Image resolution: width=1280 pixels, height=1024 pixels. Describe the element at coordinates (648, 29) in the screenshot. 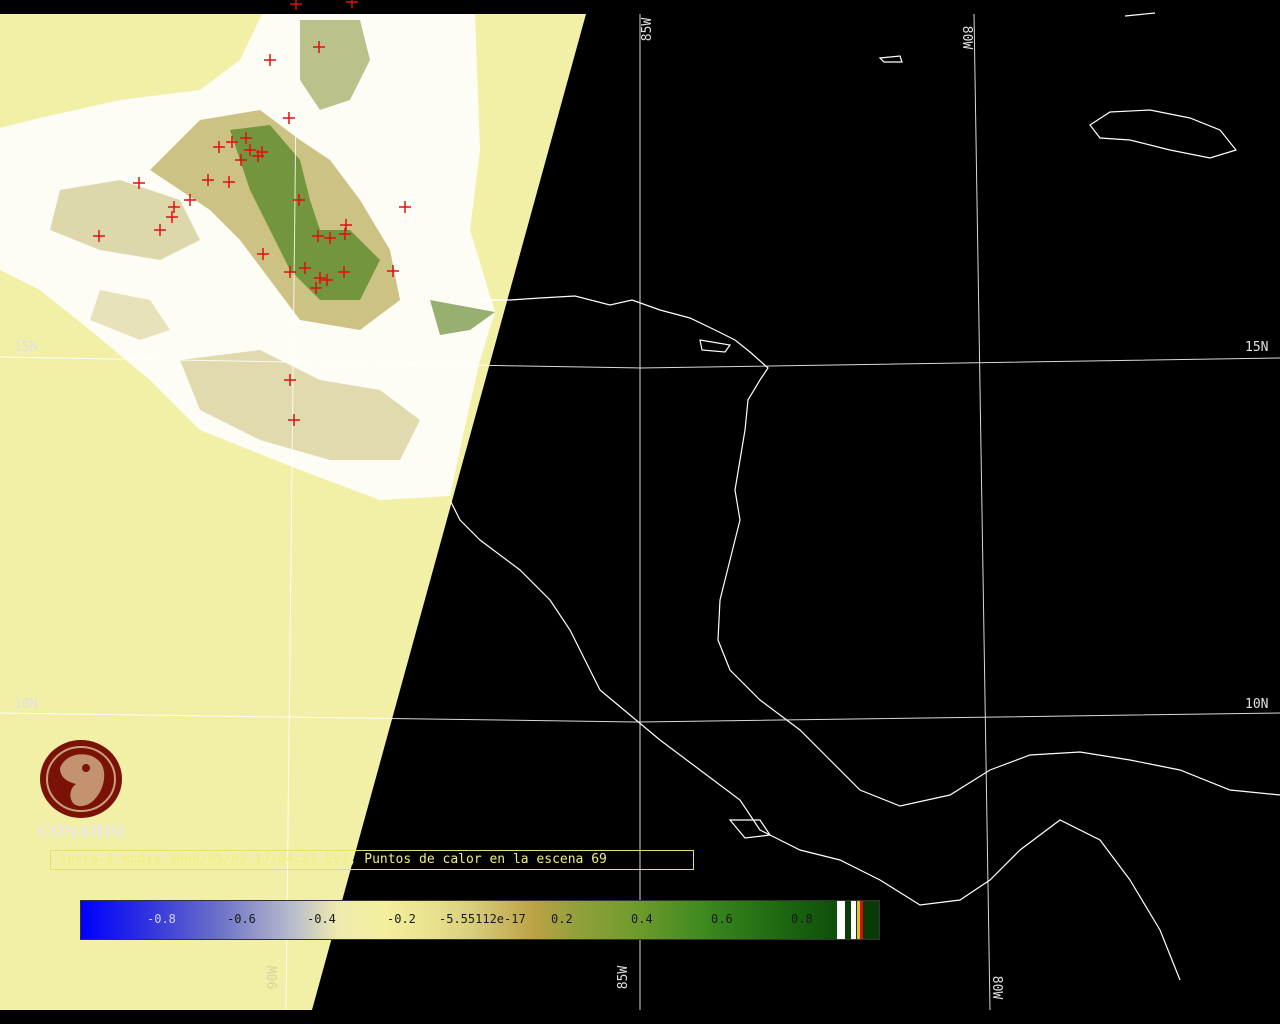

I see `lon-label-85w-top: 85W` at that location.